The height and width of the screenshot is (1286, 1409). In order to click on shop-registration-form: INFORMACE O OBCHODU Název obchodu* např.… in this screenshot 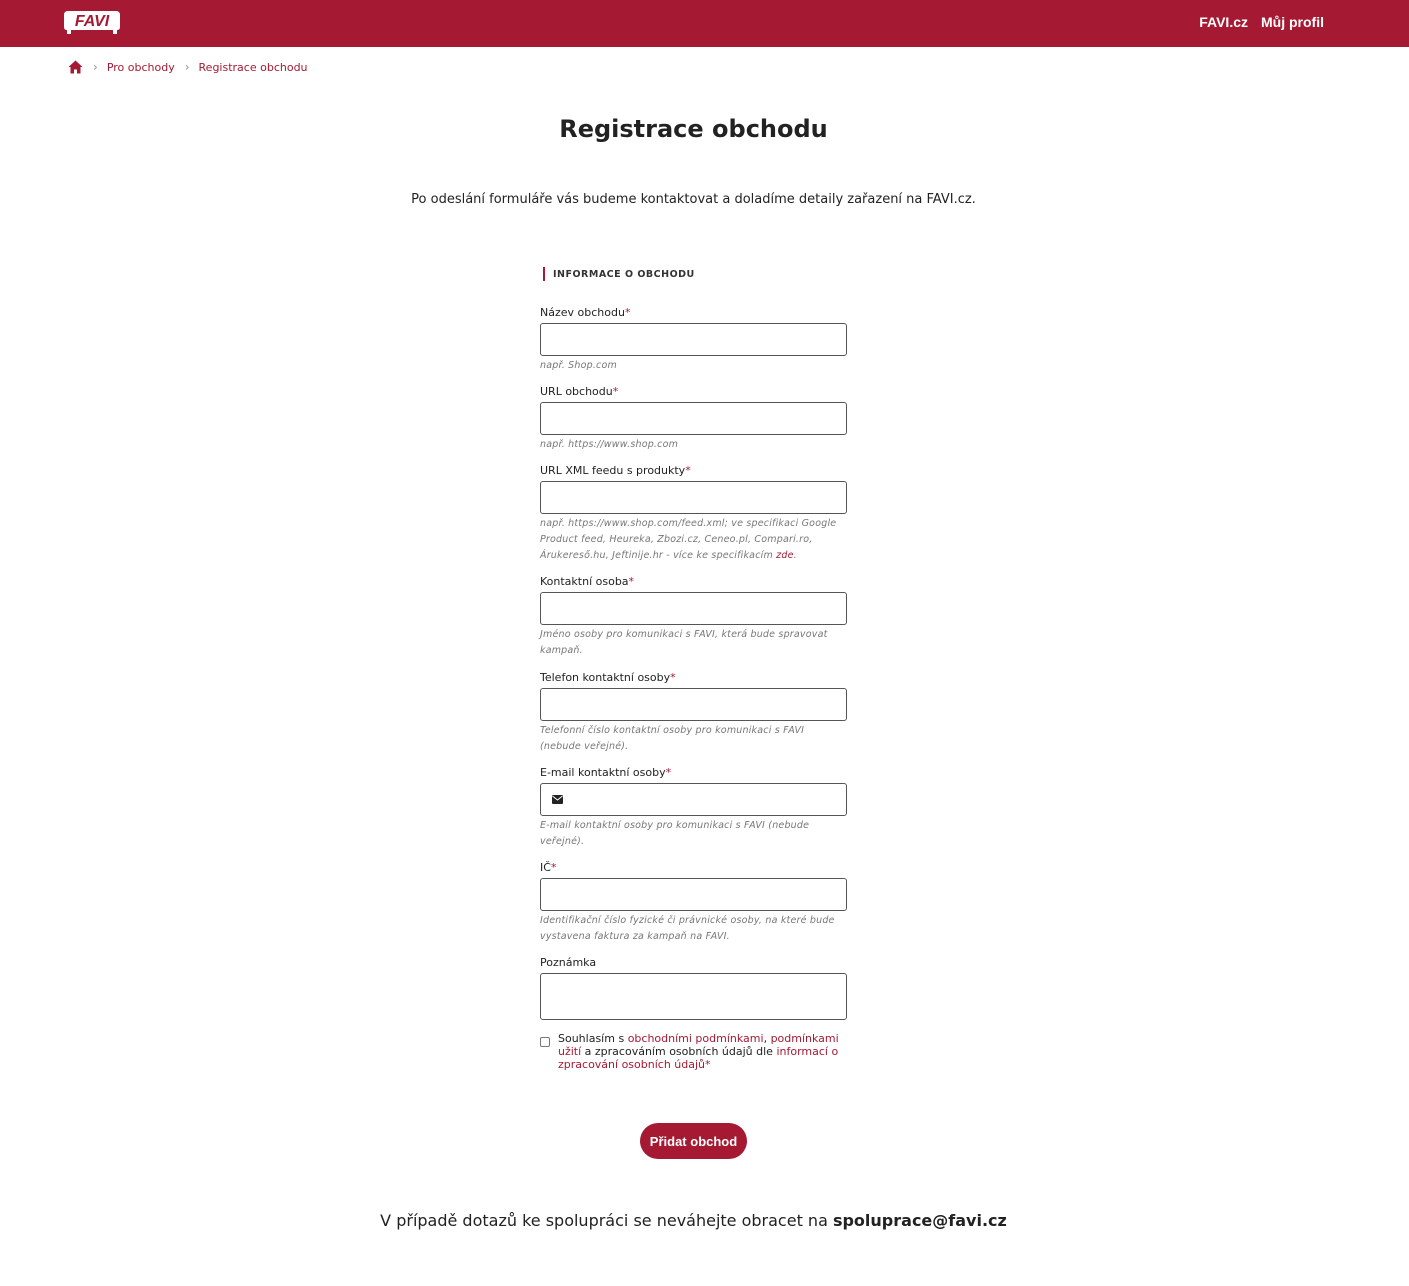, I will do `click(693, 642)`.